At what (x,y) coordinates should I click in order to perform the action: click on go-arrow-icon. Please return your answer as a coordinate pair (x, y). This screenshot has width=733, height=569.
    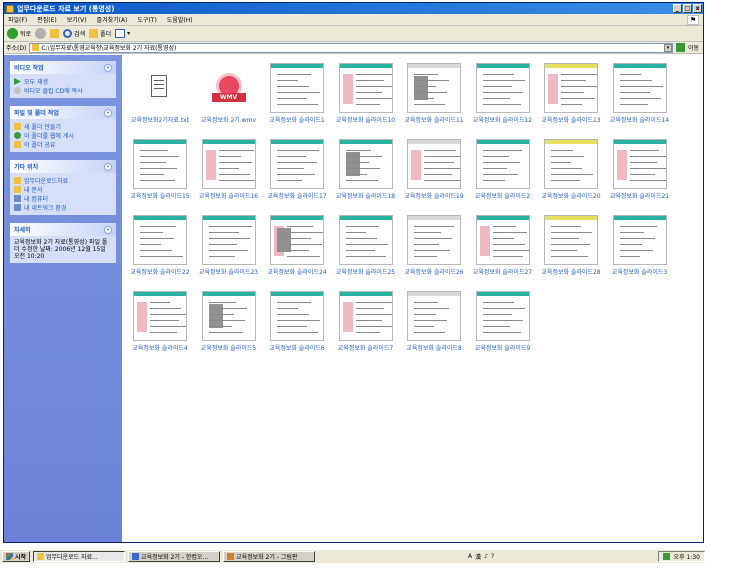
    Looking at the image, I should click on (680, 47).